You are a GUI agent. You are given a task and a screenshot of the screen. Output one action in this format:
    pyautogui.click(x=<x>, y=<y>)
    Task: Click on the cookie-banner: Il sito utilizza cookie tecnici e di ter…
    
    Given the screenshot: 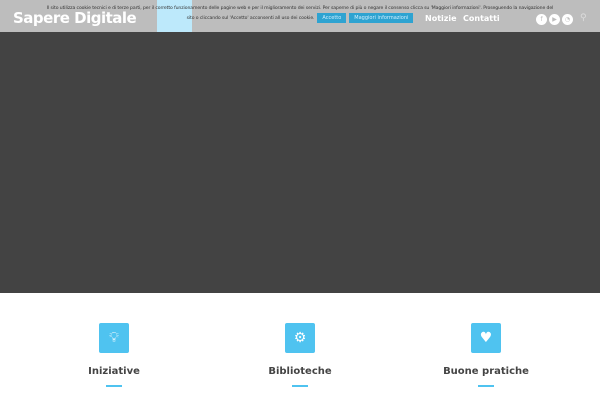 What is the action you would take?
    pyautogui.click(x=300, y=14)
    